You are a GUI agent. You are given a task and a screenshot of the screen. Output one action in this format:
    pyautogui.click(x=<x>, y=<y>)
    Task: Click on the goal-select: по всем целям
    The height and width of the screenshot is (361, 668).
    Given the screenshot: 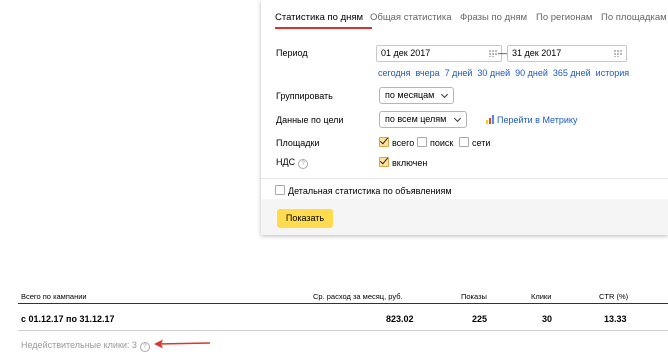 What is the action you would take?
    pyautogui.click(x=423, y=119)
    